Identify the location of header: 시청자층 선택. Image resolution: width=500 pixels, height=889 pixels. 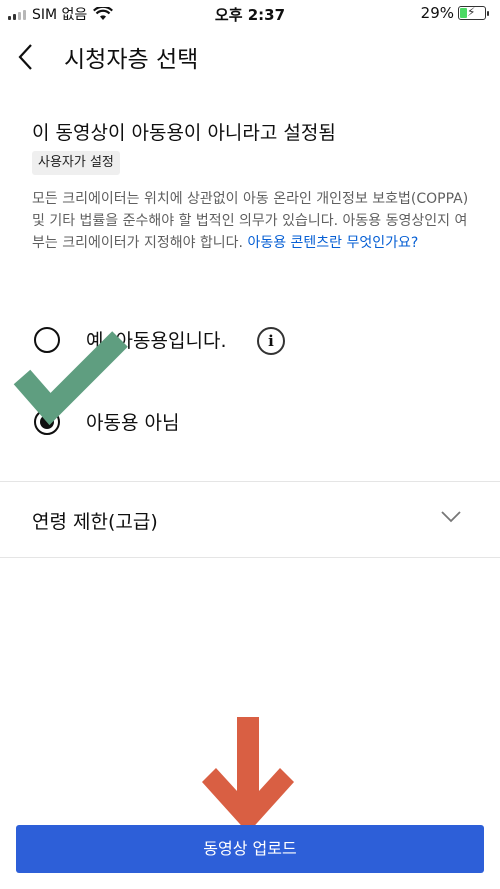
(250, 56).